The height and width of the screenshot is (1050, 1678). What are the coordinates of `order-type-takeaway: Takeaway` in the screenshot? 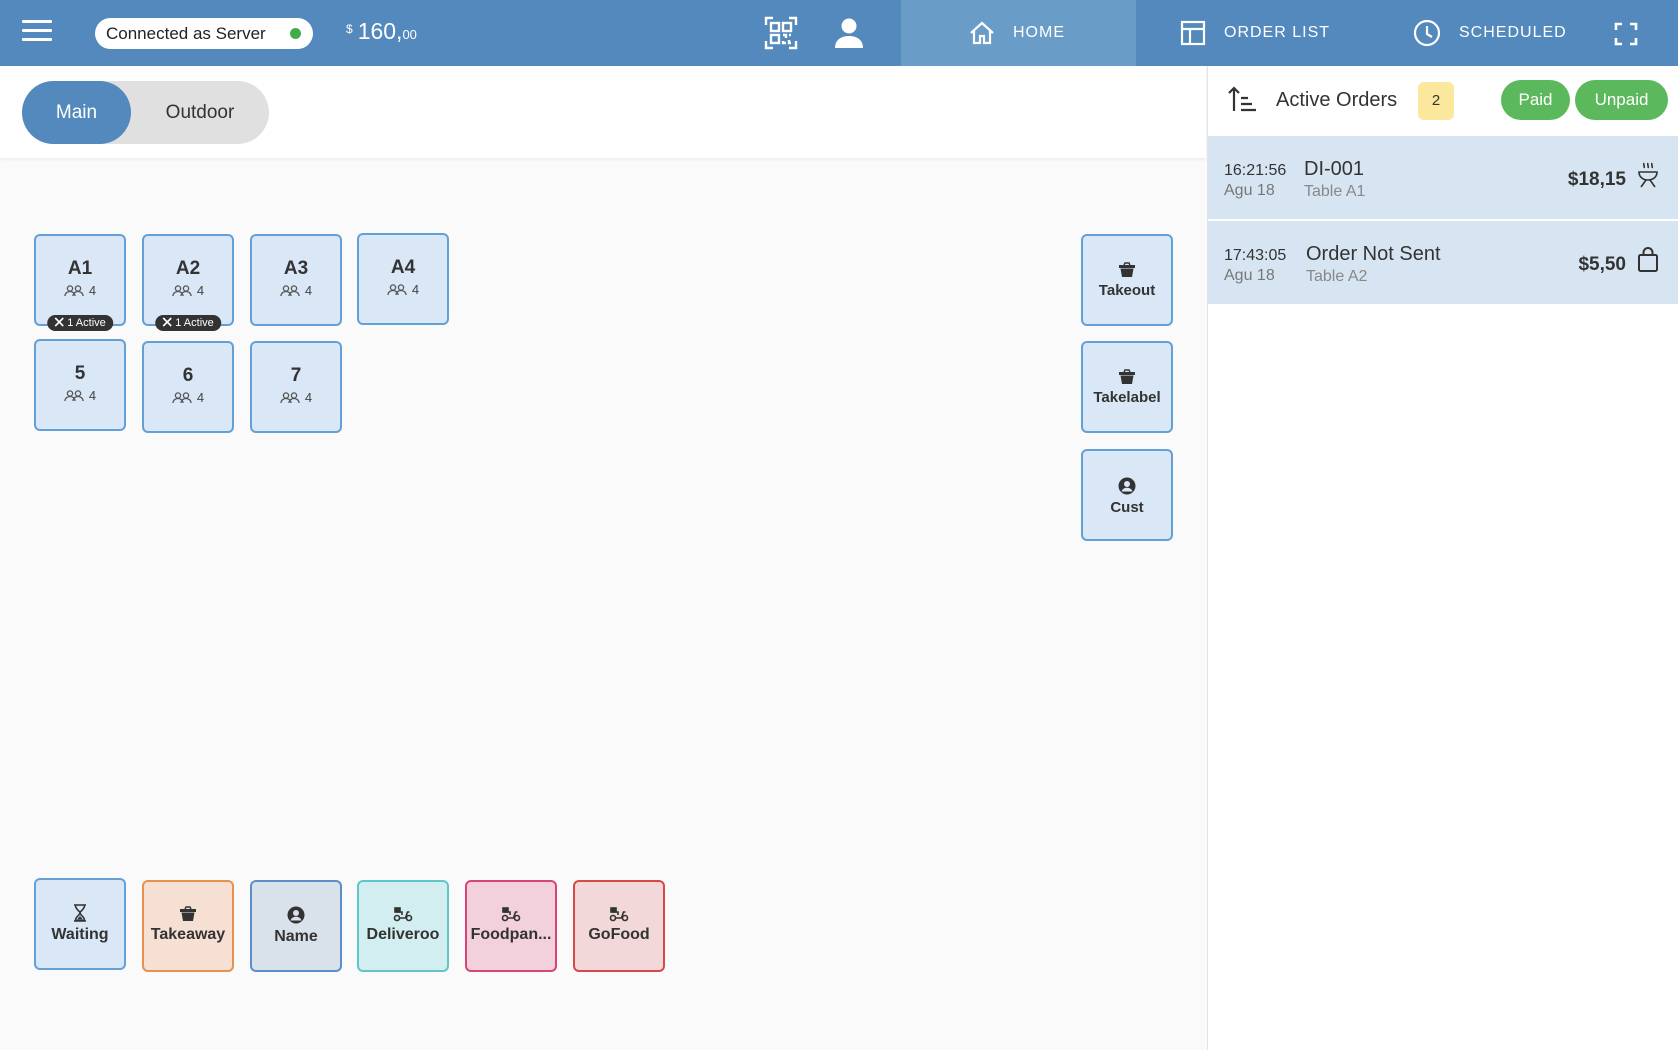 It's located at (188, 926).